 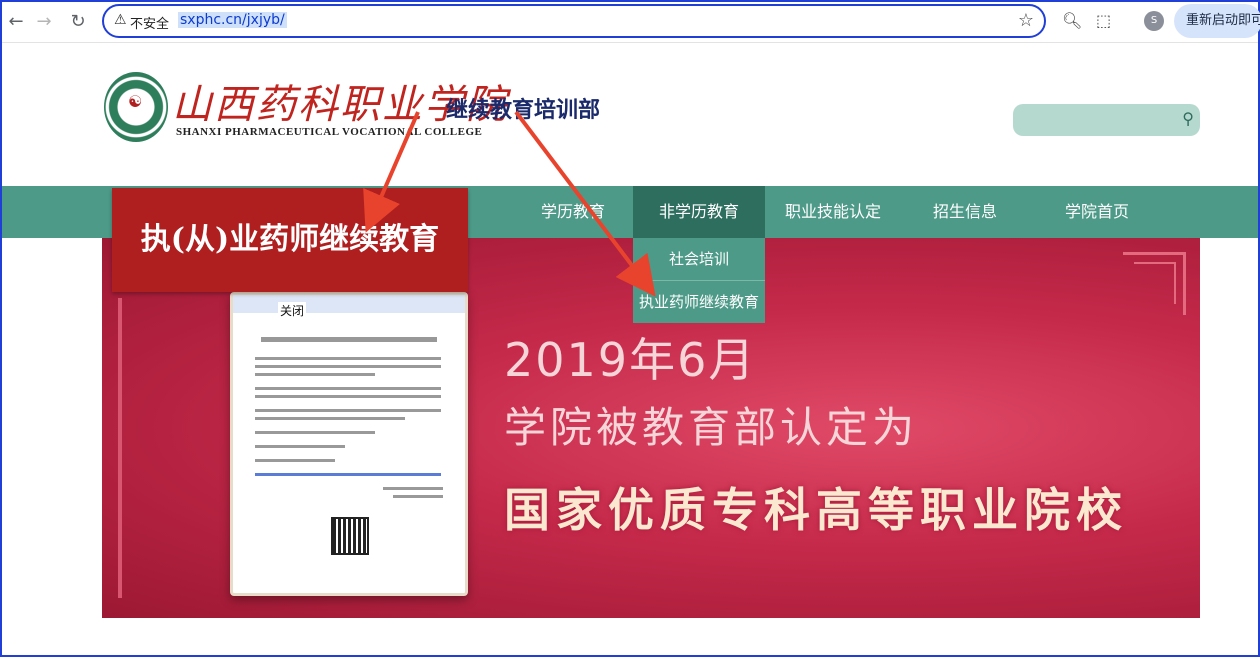 I want to click on close-button: 关闭, so click(x=292, y=311).